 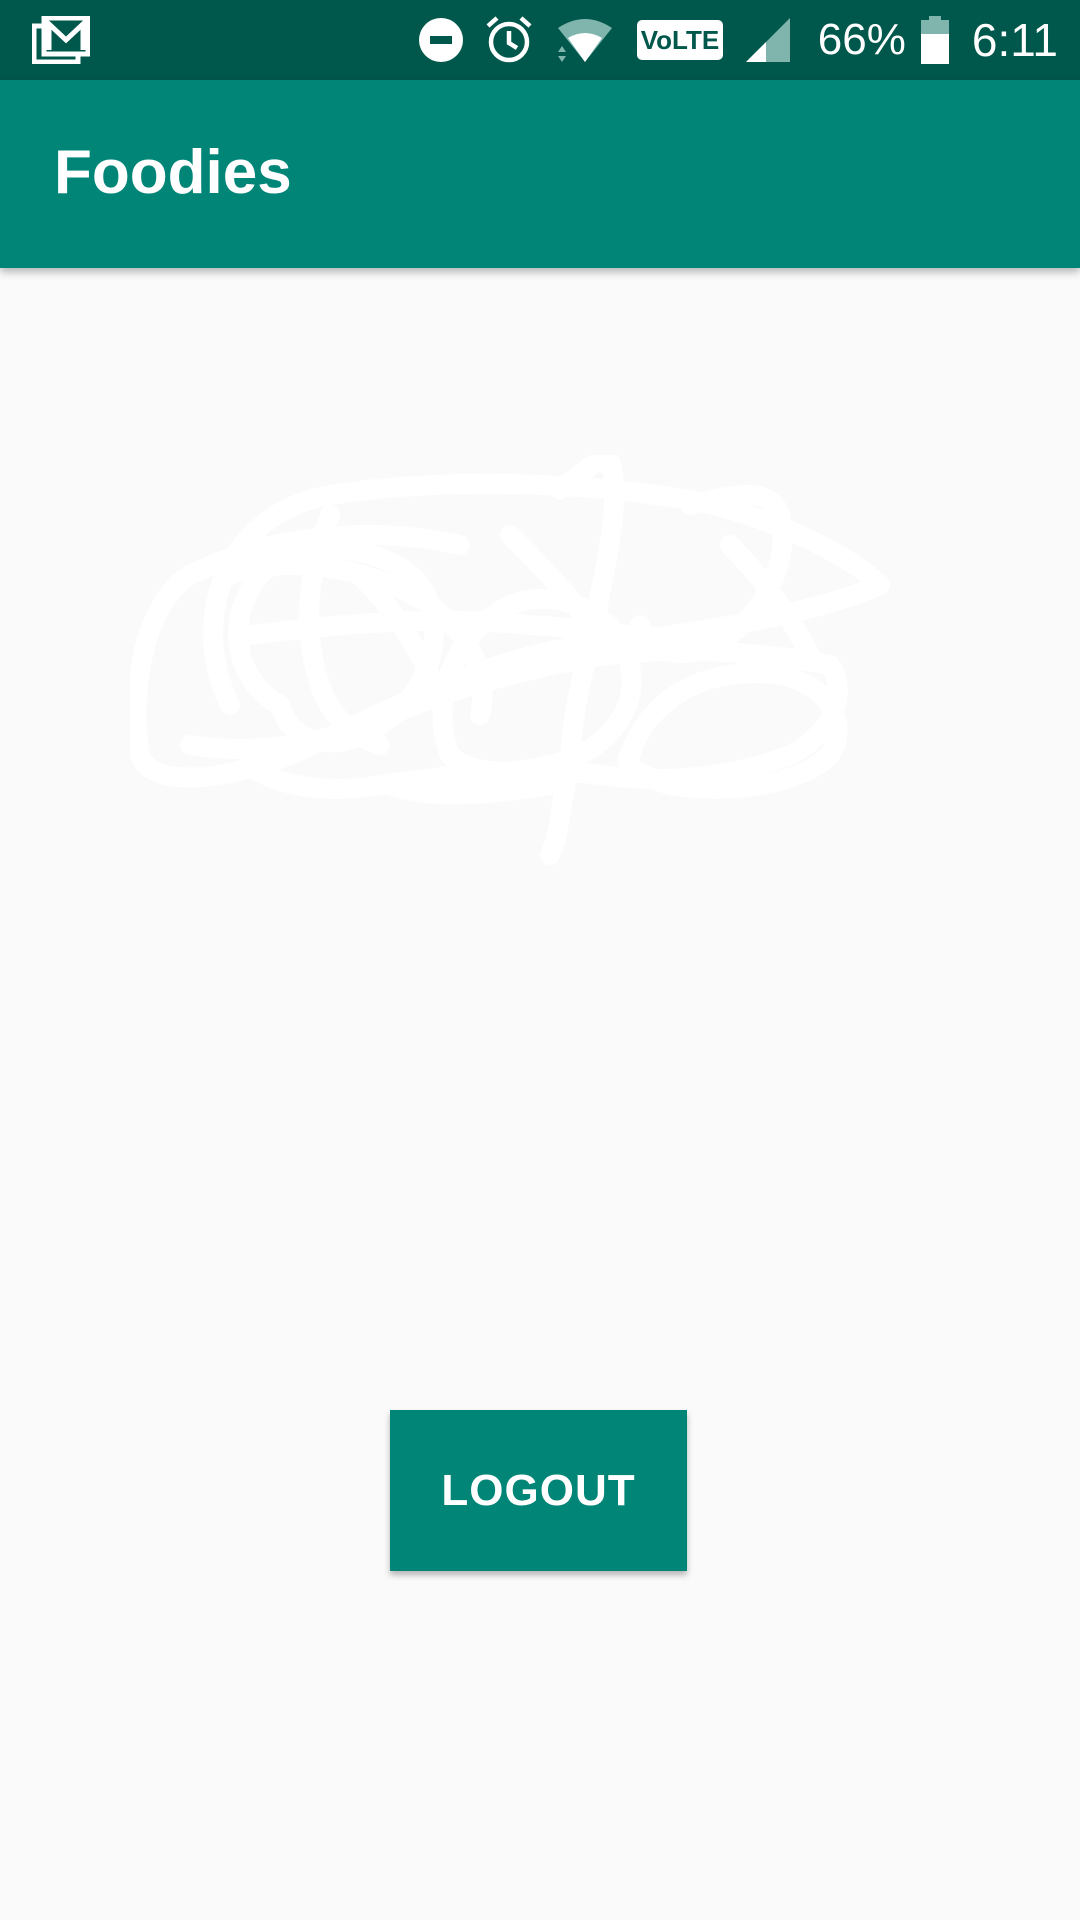 I want to click on alarm-icon, so click(x=509, y=40).